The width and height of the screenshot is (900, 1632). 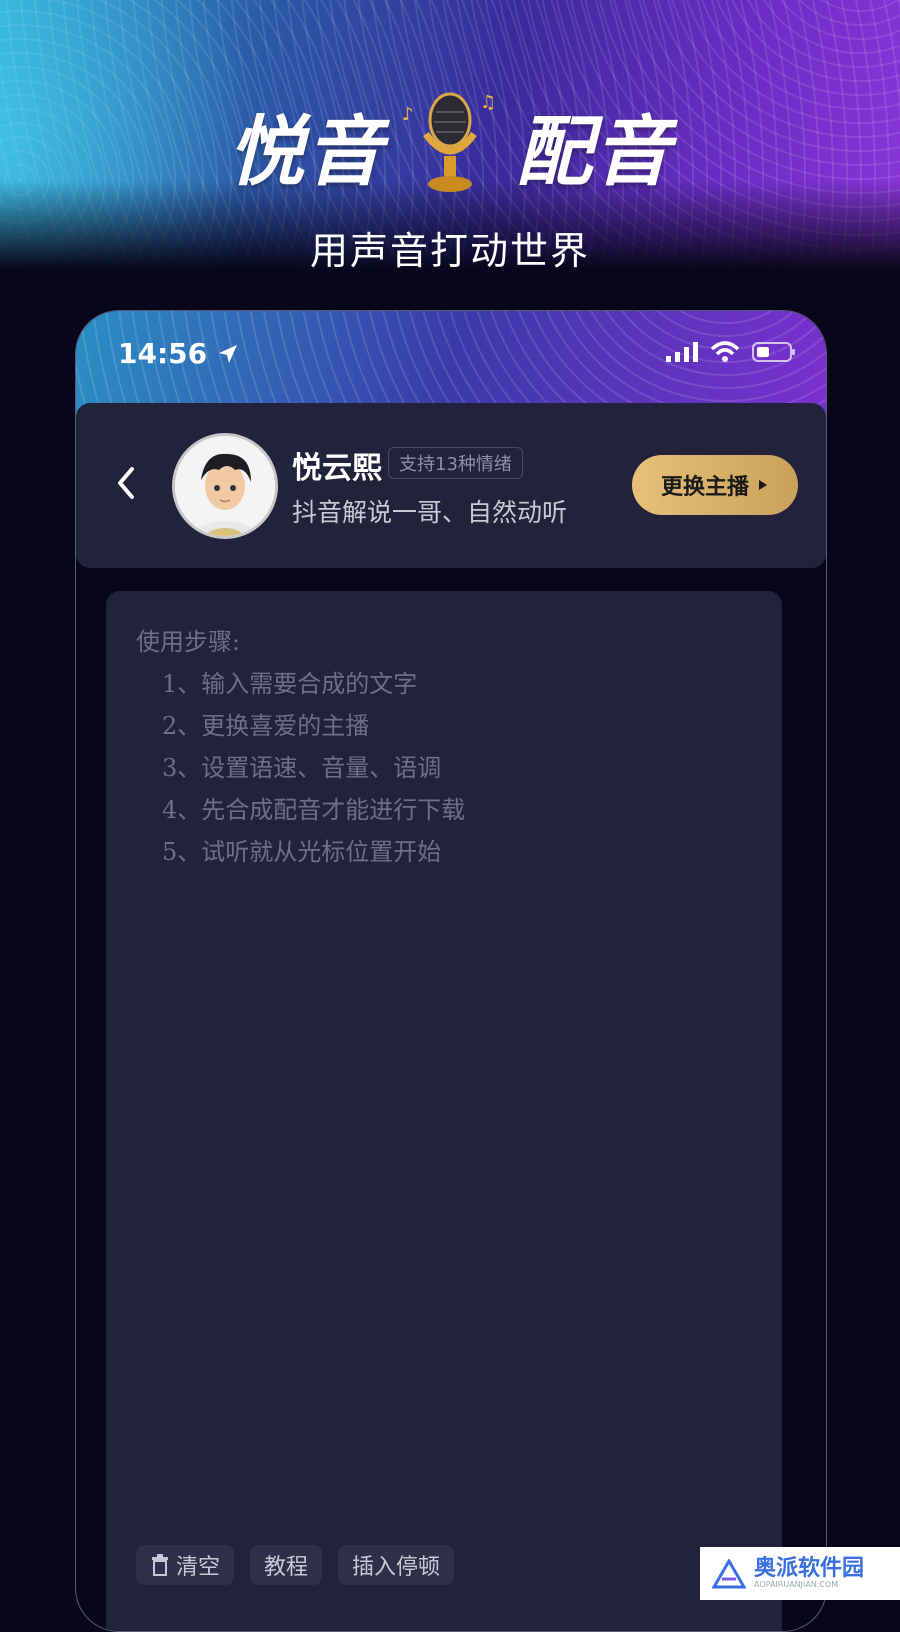 I want to click on status-icons, so click(x=731, y=352).